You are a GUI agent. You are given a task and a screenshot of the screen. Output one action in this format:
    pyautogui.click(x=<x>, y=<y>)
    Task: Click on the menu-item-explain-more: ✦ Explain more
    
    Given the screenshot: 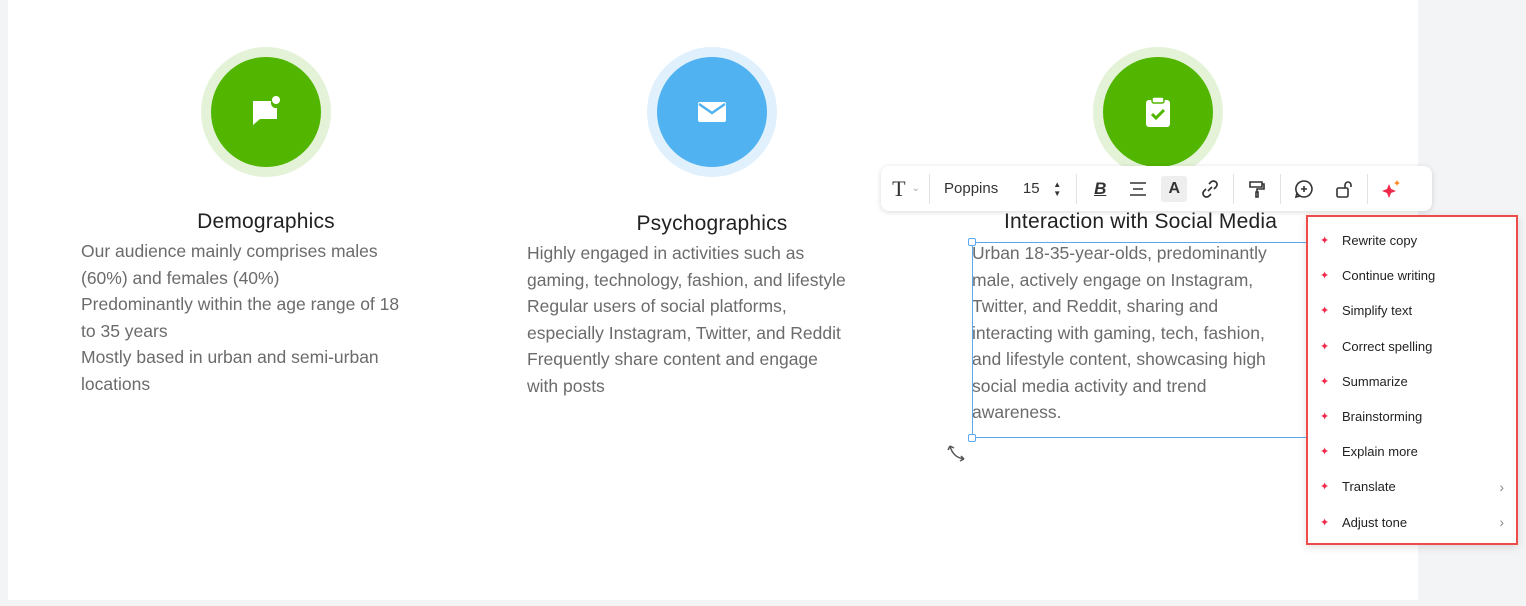 What is the action you would take?
    pyautogui.click(x=1412, y=451)
    